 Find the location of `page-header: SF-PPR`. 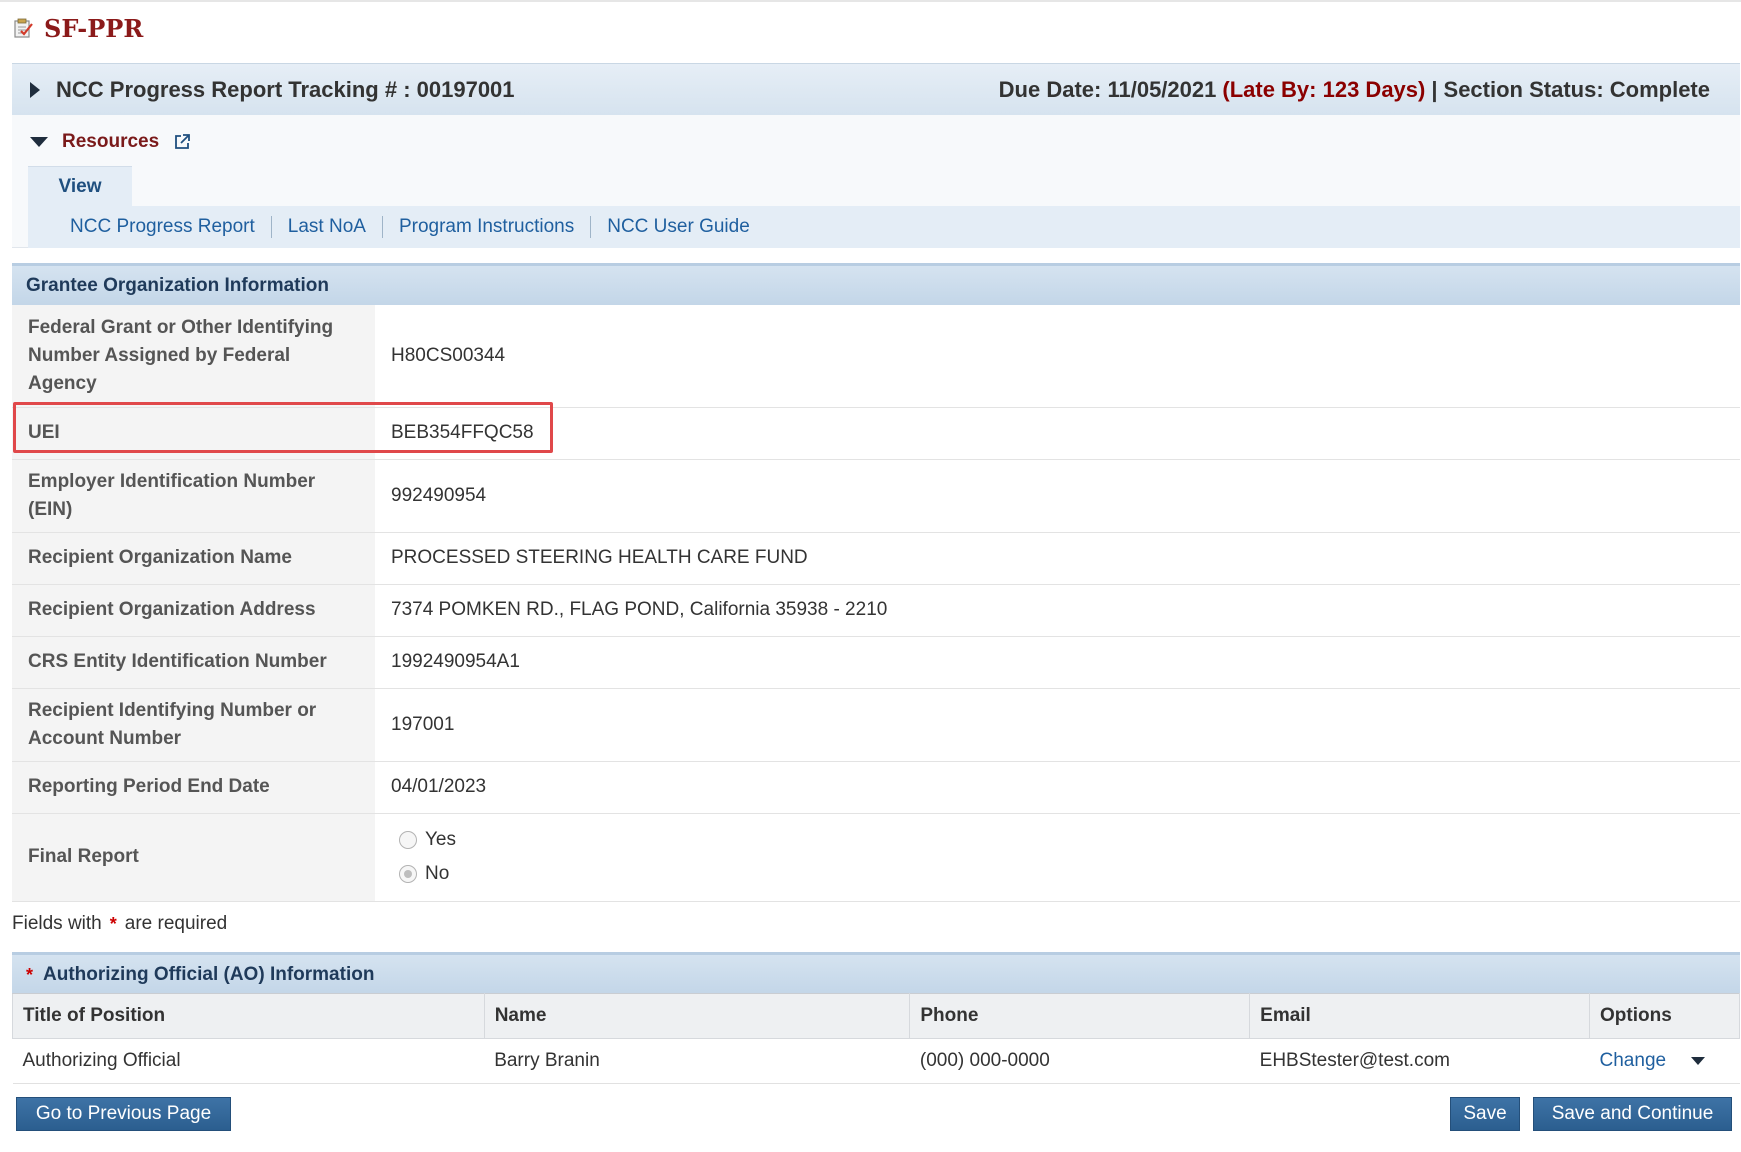

page-header: SF-PPR is located at coordinates (77, 28).